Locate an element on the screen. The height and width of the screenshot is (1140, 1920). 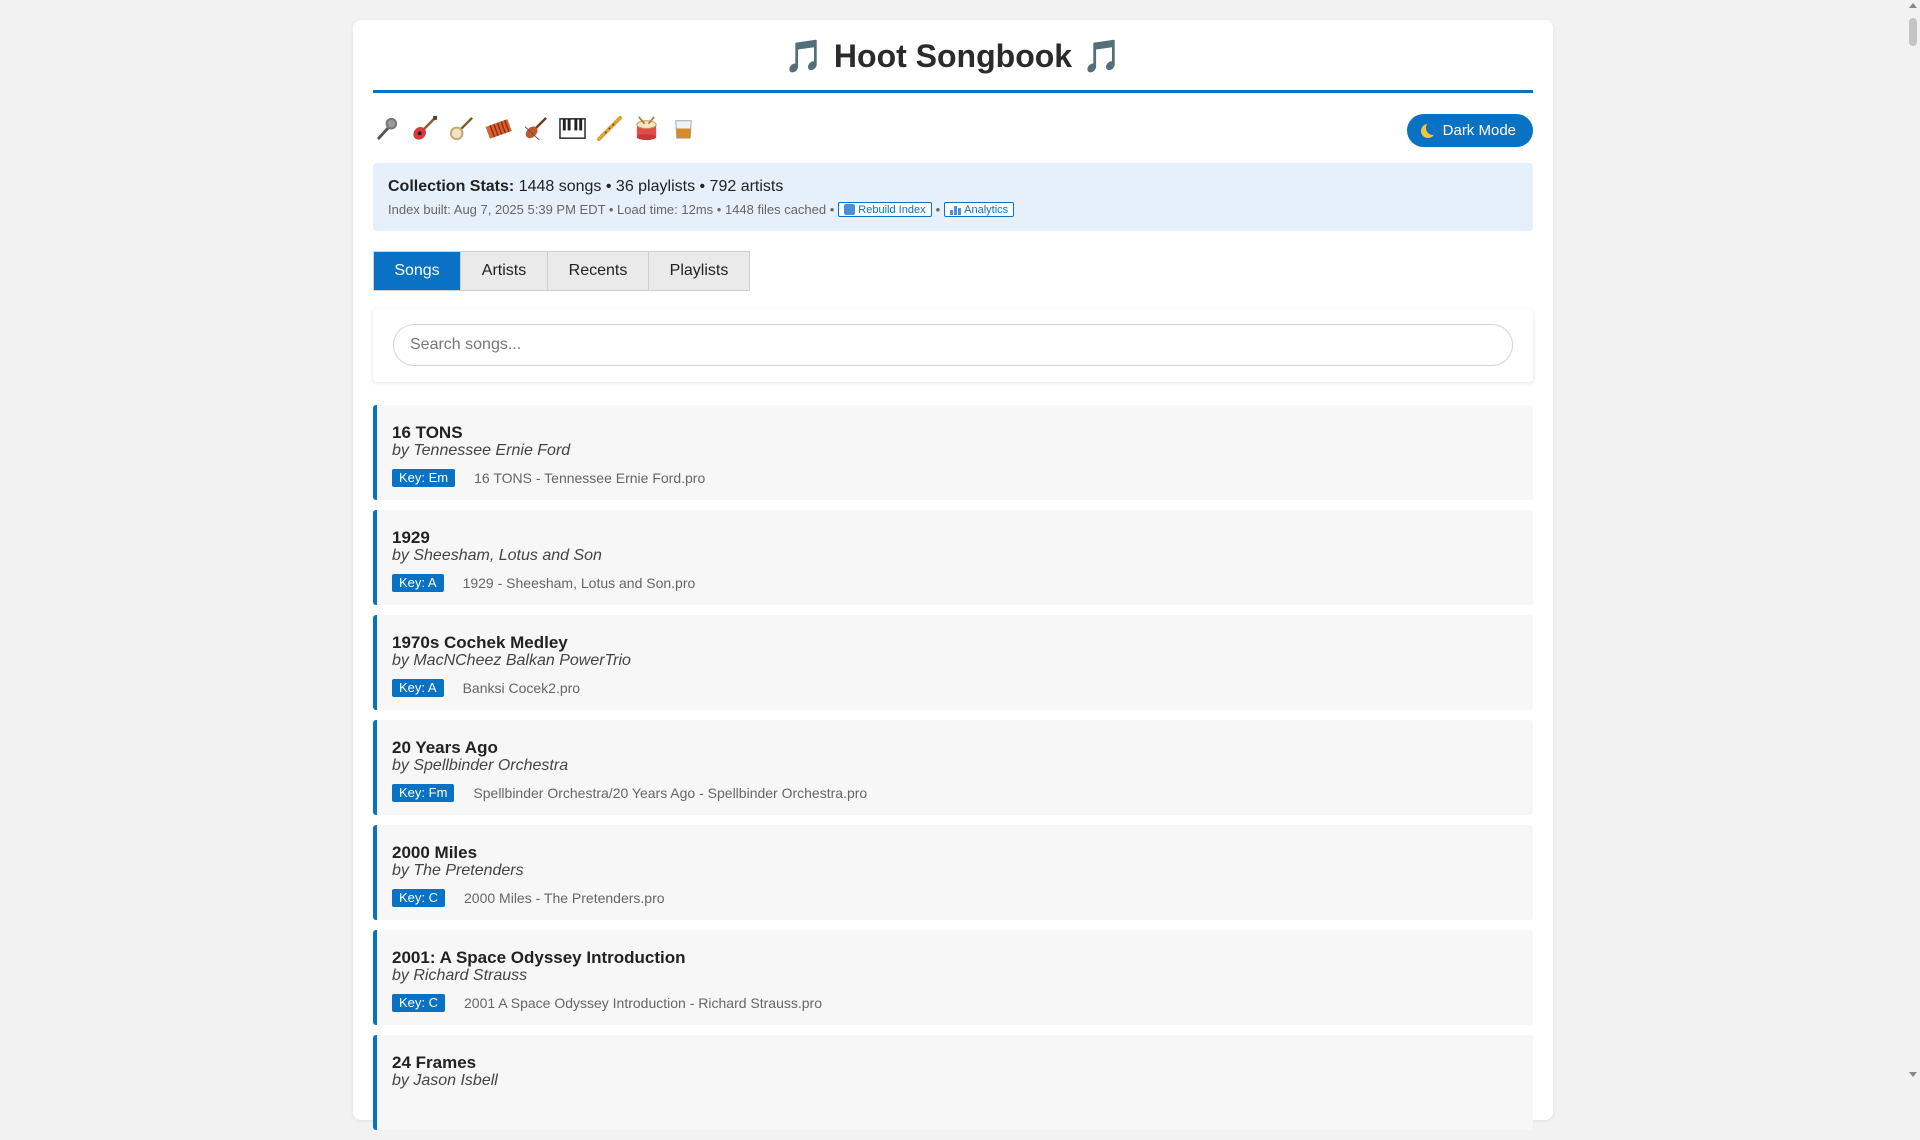
song-title: 24 Frames is located at coordinates (434, 1062).